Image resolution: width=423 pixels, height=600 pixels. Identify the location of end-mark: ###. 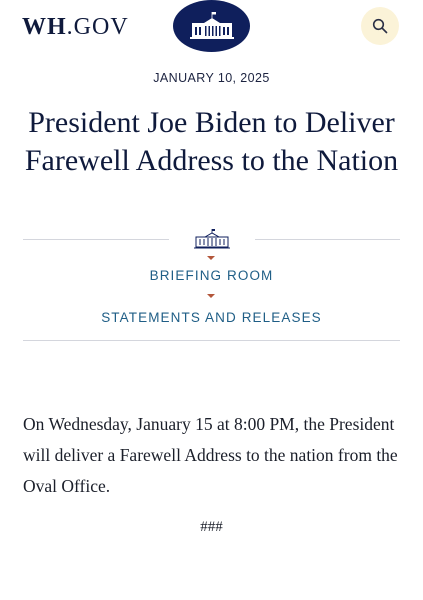
(211, 527).